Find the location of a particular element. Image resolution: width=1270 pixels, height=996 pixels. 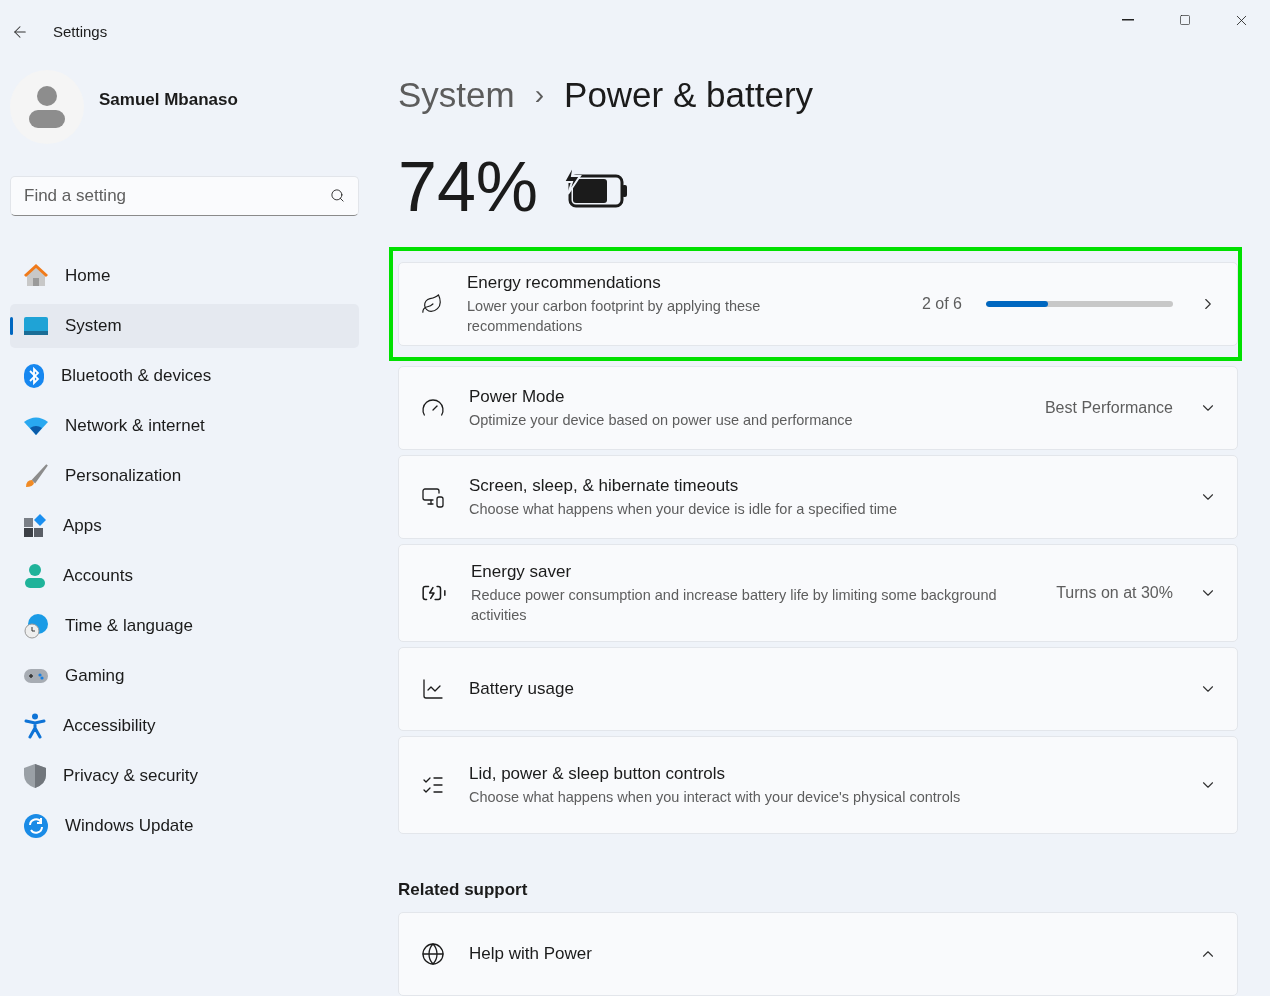

sidebar-item: Gaming is located at coordinates (184, 676).